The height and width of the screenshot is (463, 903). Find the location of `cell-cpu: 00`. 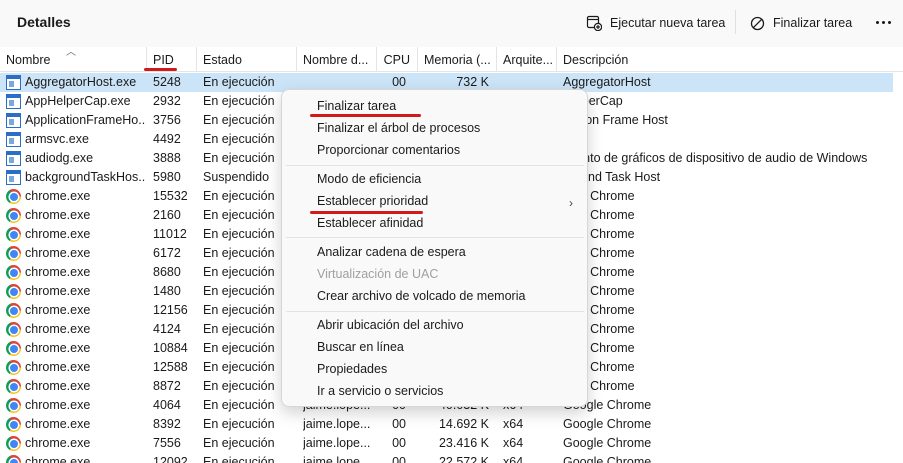

cell-cpu: 00 is located at coordinates (399, 424).